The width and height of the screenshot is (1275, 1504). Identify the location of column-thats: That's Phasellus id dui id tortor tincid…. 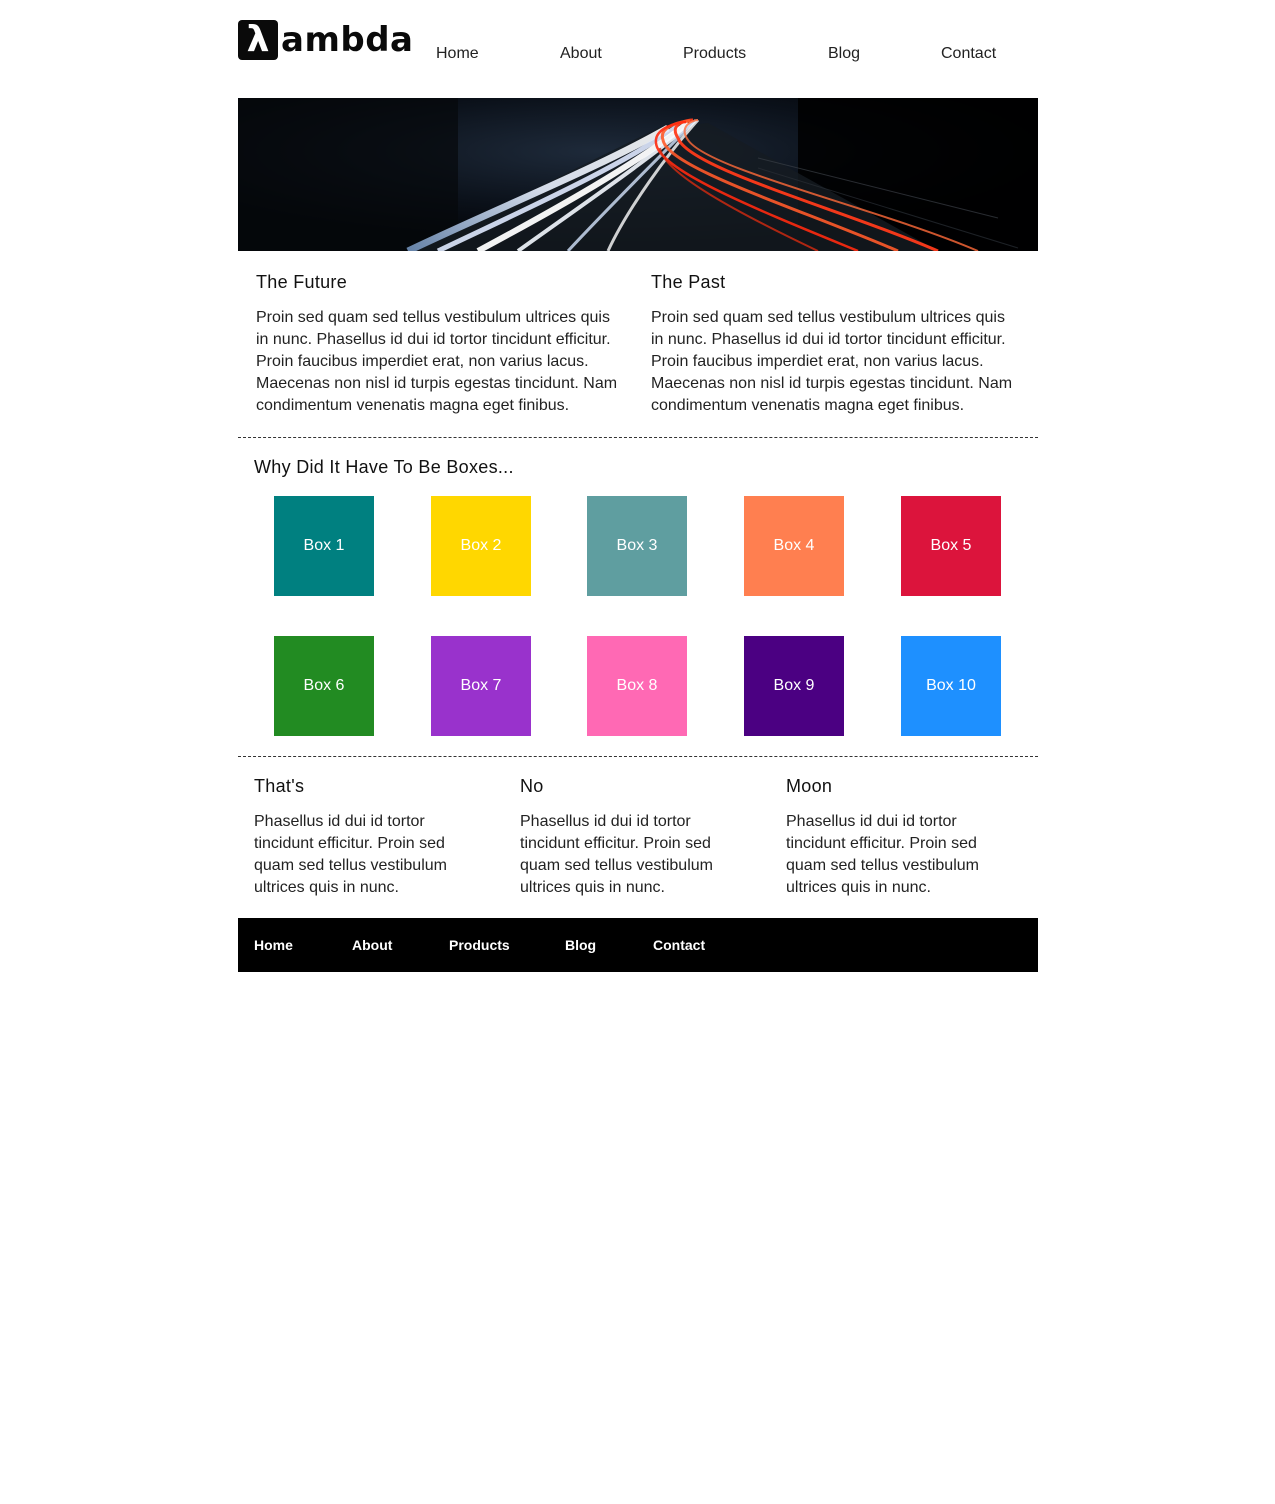
(359, 837).